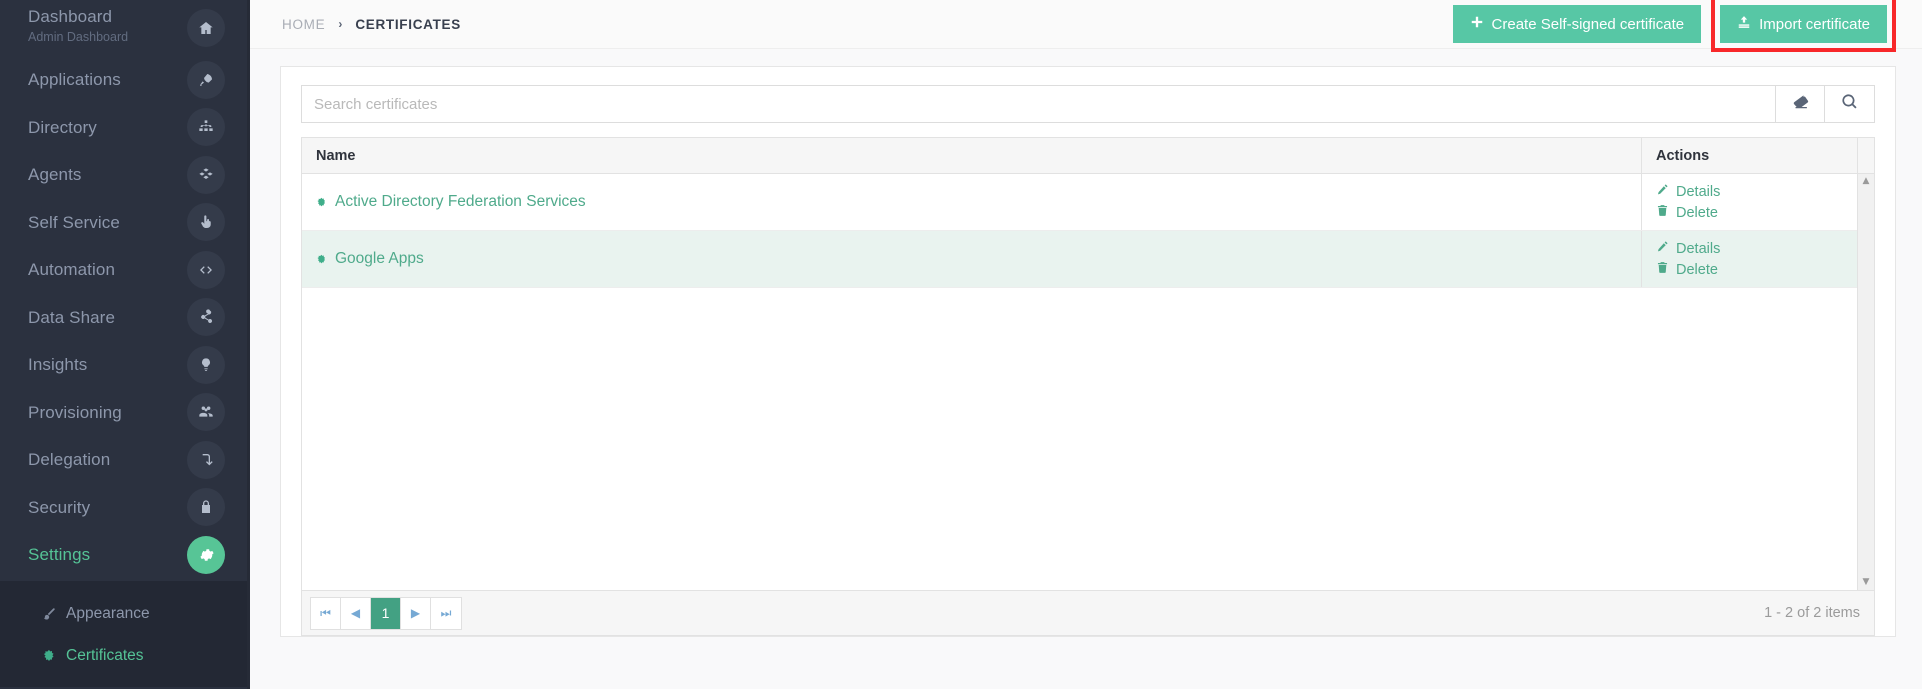 This screenshot has height=689, width=1922. What do you see at coordinates (408, 24) in the screenshot?
I see `breadcrumb-current: CERTIFICATES` at bounding box center [408, 24].